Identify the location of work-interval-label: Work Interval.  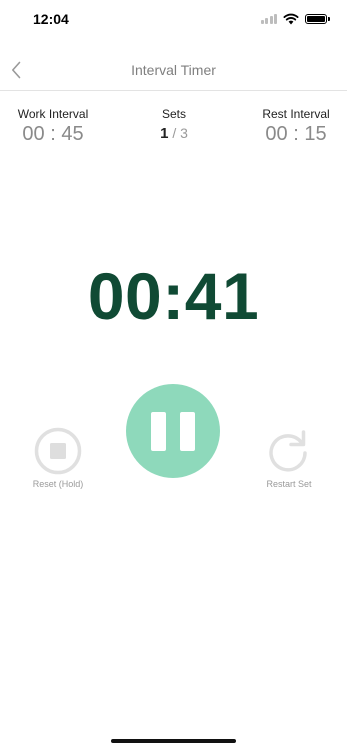
(53, 114).